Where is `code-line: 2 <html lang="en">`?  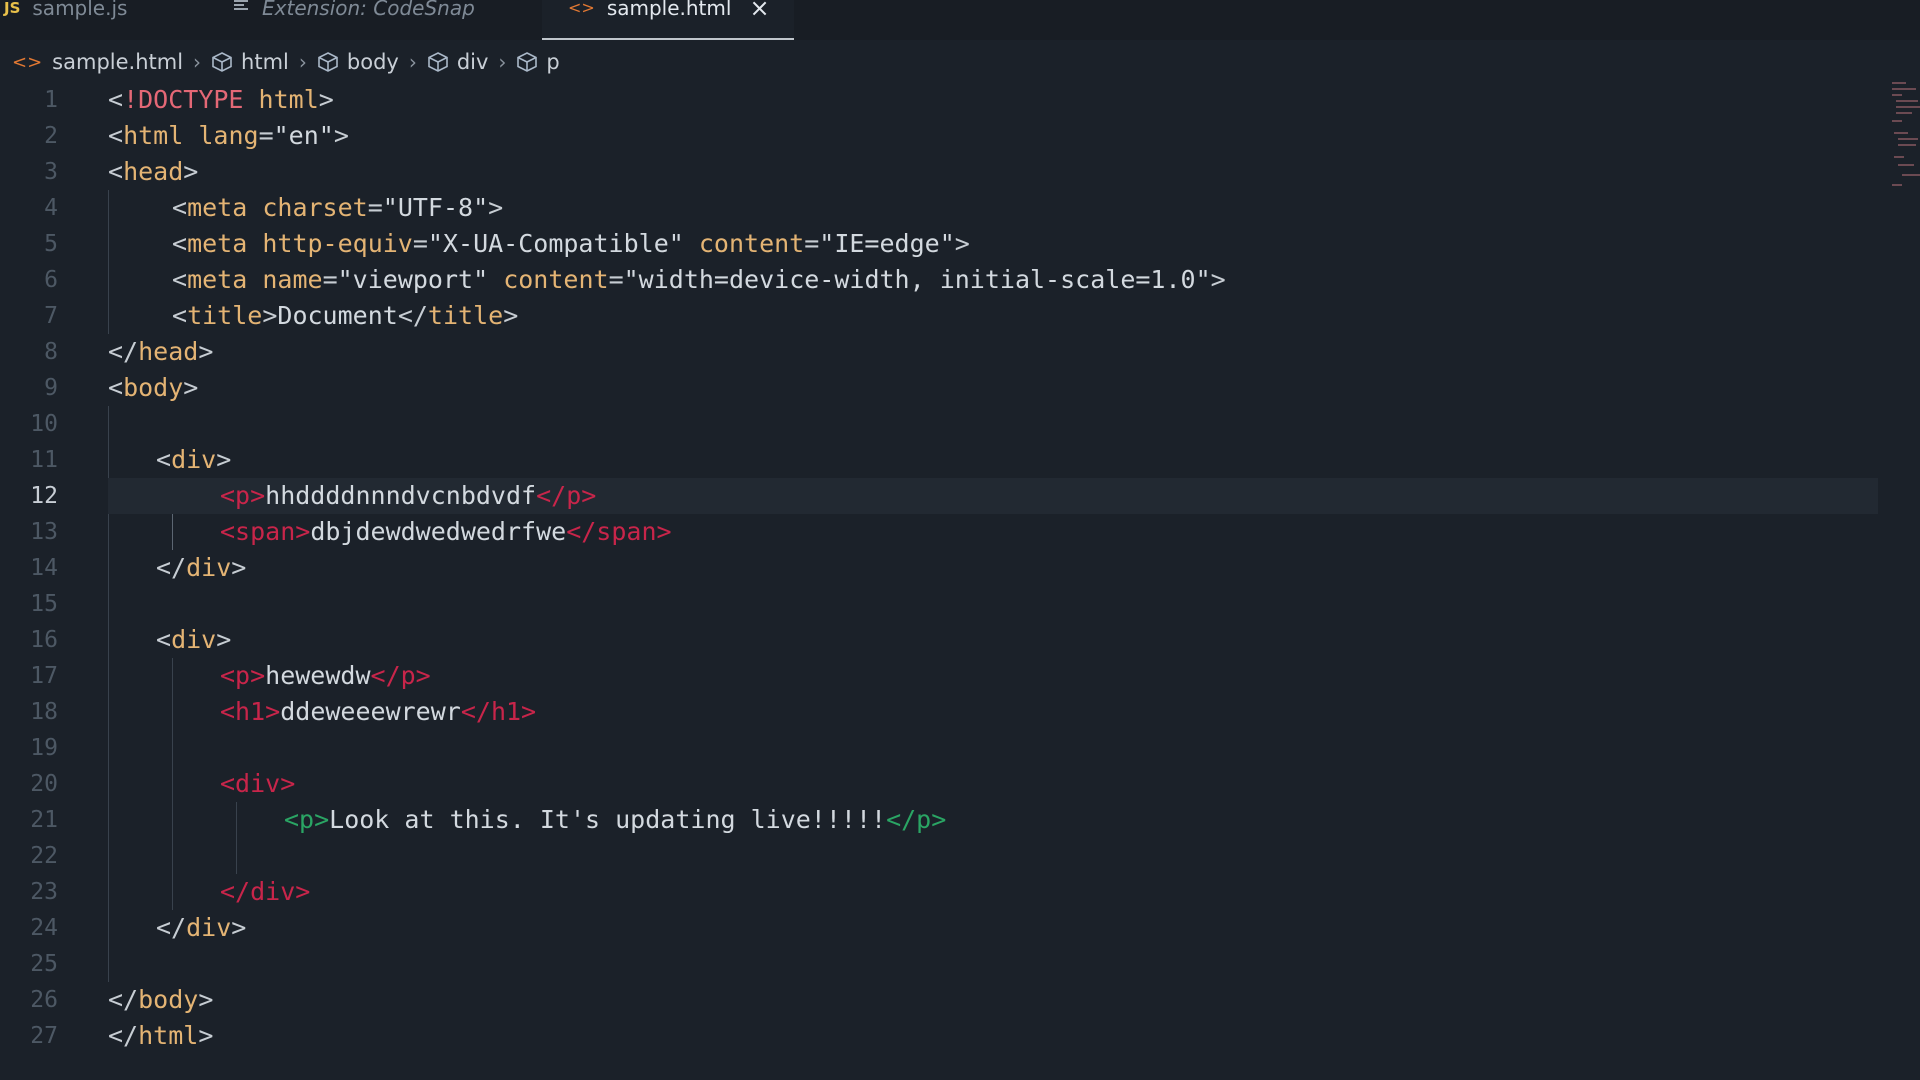
code-line: 2 <html lang="en"> is located at coordinates (960, 136).